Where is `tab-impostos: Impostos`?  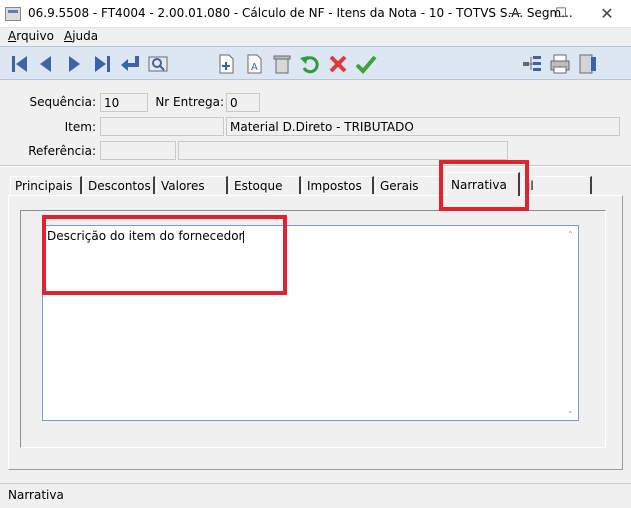
tab-impostos: Impostos is located at coordinates (338, 185).